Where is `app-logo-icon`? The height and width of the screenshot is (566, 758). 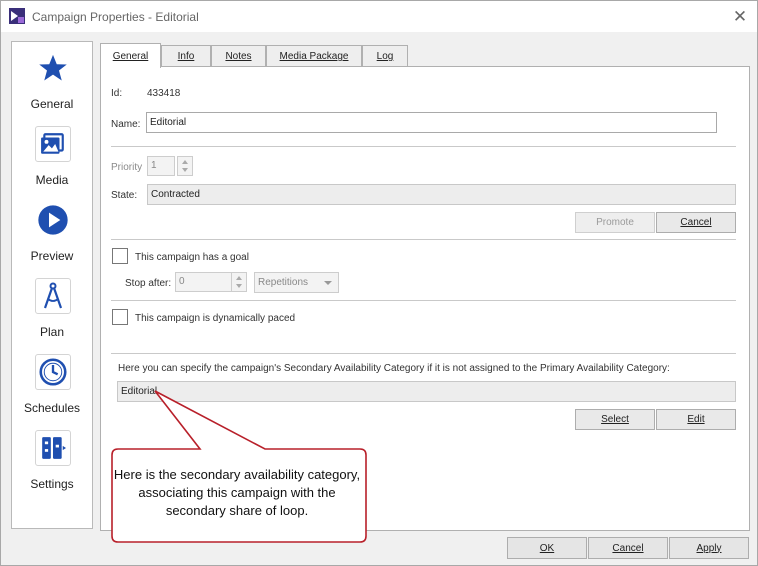 app-logo-icon is located at coordinates (17, 16).